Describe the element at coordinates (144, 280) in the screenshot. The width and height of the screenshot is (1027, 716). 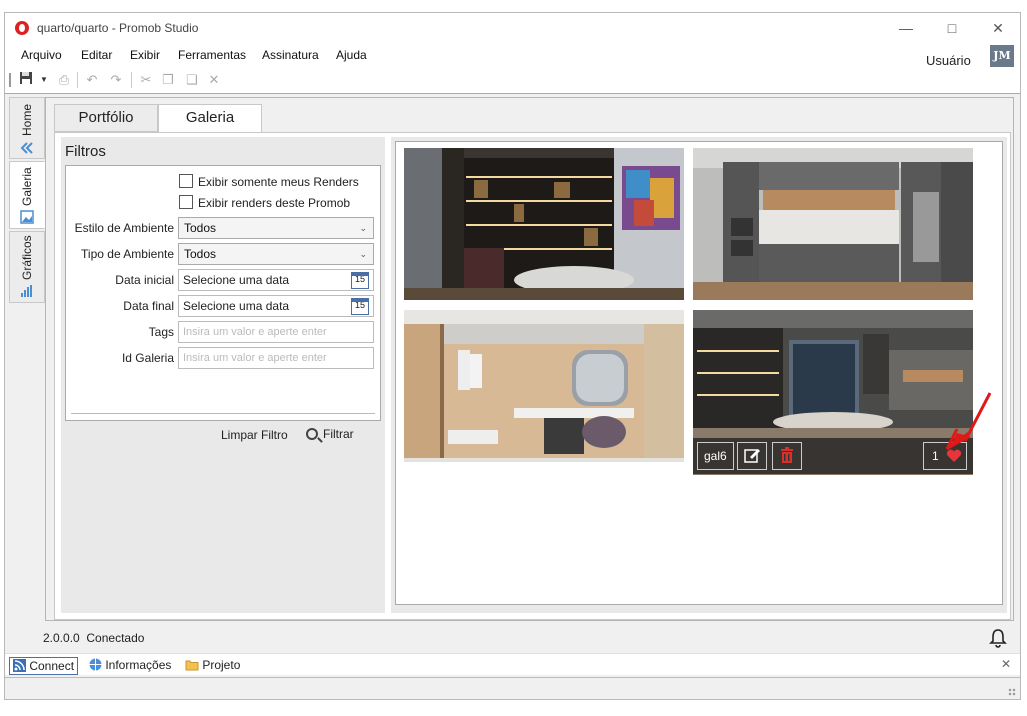
I see `start-date-label: Data inicial` at that location.